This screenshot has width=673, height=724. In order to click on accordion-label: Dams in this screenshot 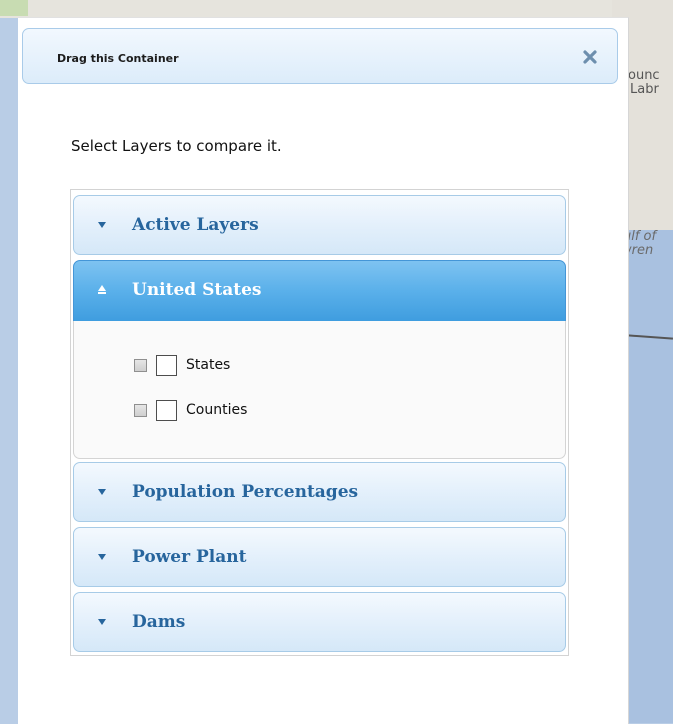, I will do `click(159, 622)`.